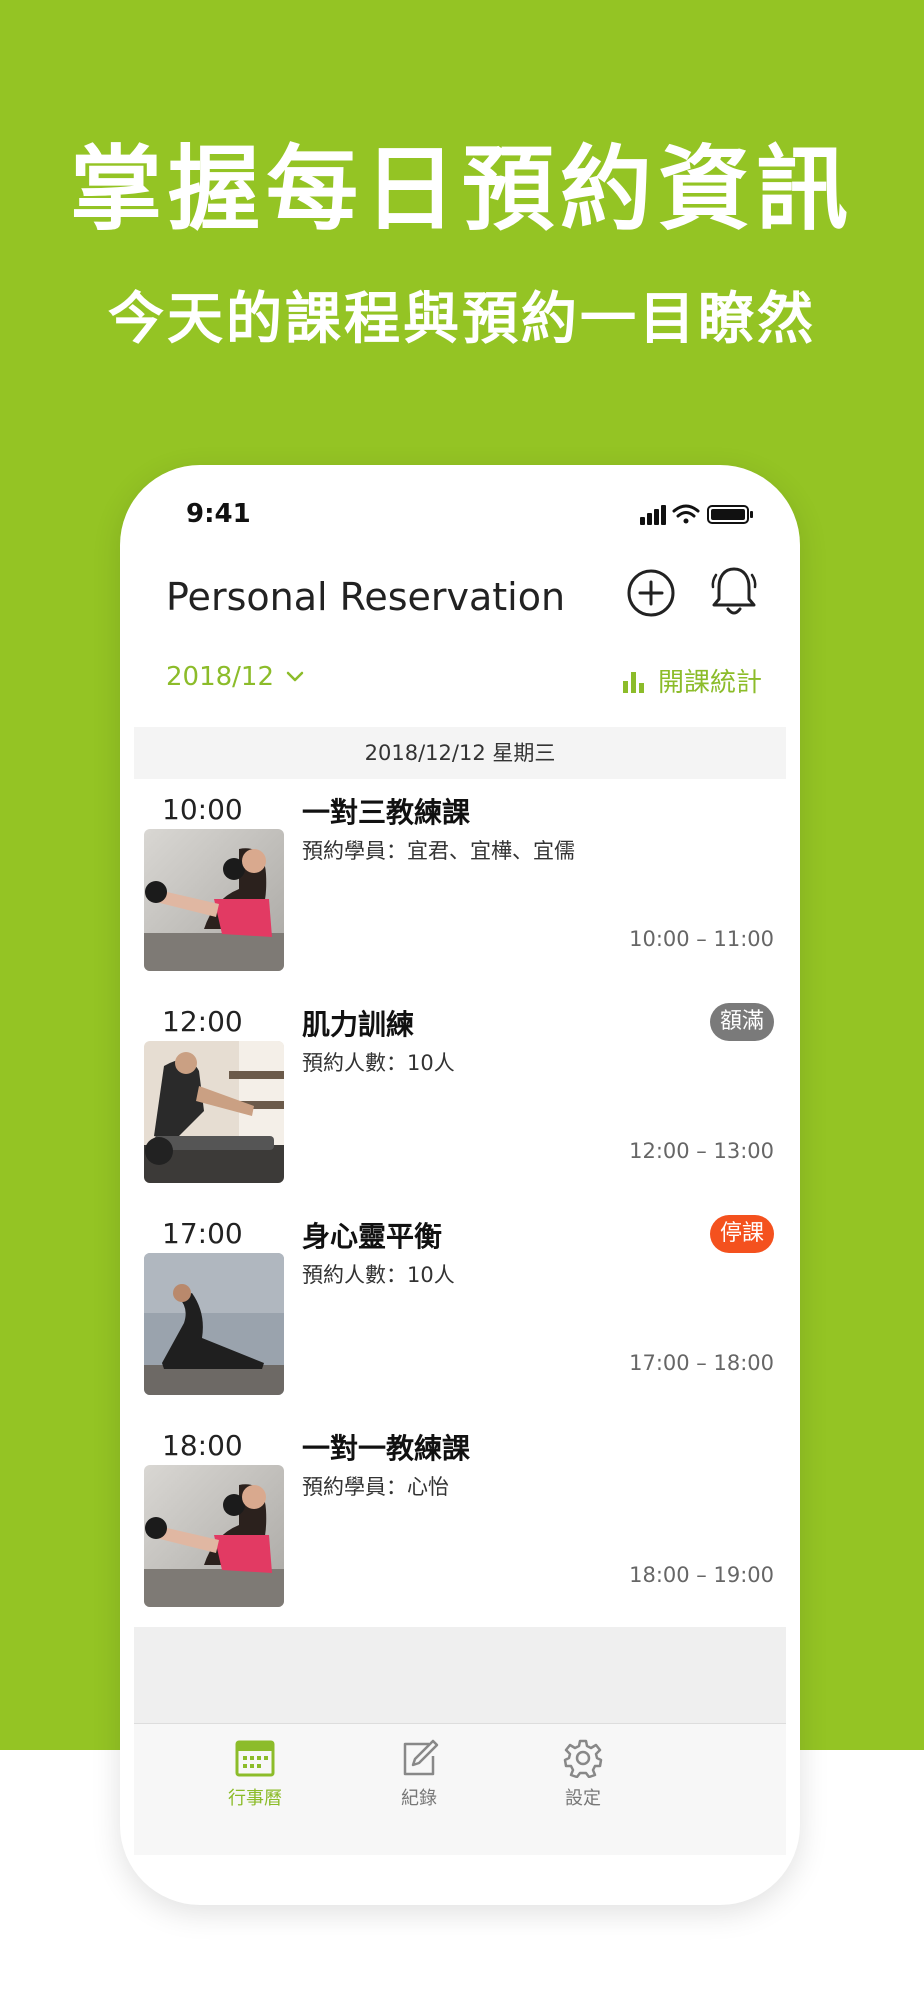  What do you see at coordinates (255, 1798) in the screenshot?
I see `tab-label: 行事曆` at bounding box center [255, 1798].